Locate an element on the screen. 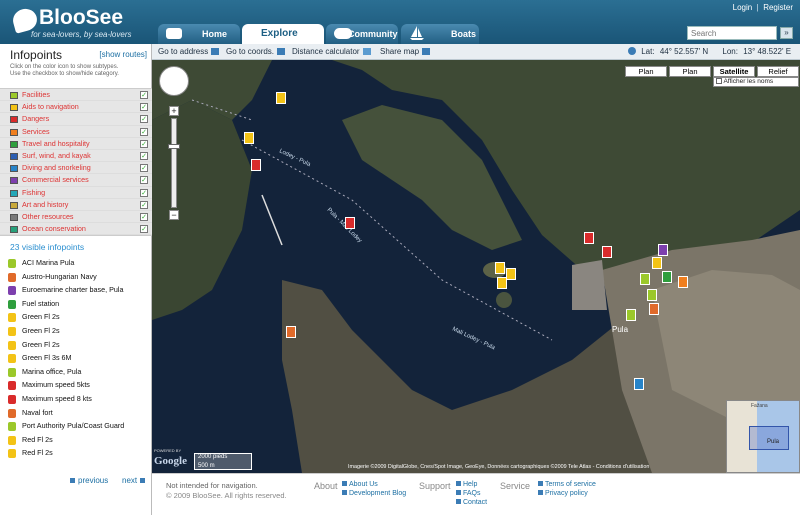  category-item: Diving and snorkeling ✓ is located at coordinates (76, 168).